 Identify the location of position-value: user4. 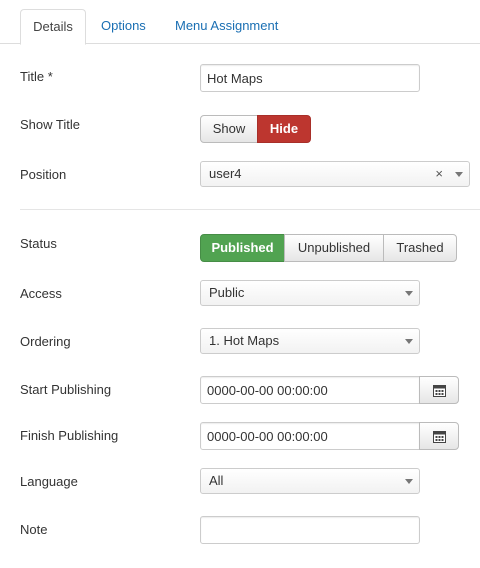
(225, 173).